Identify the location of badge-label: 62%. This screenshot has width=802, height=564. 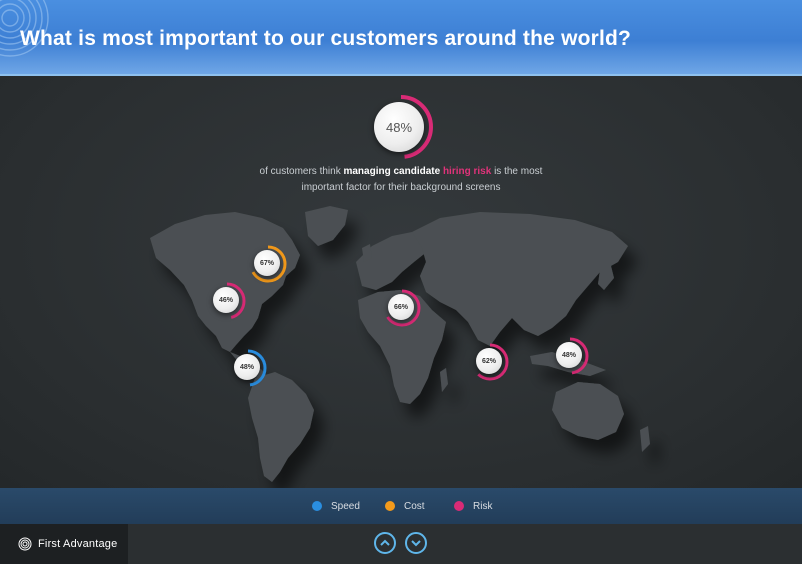
(489, 361).